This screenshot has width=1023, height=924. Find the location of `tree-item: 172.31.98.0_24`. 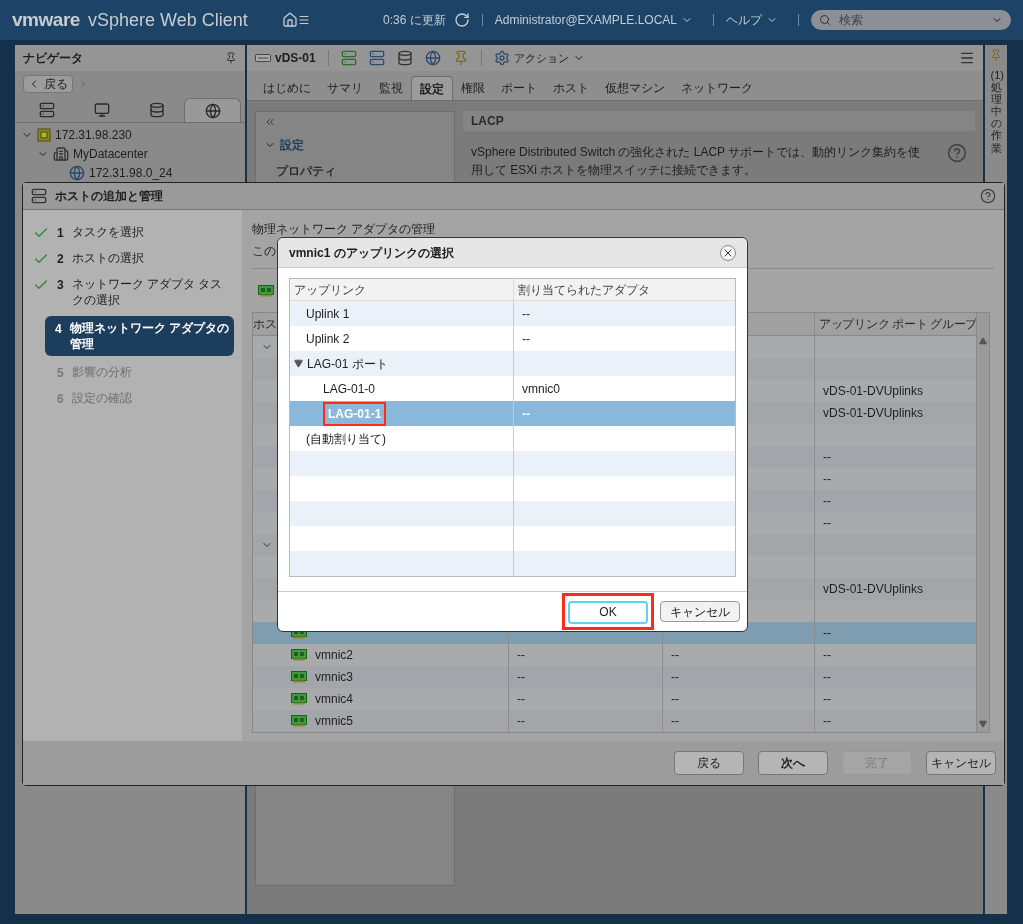

tree-item: 172.31.98.0_24 is located at coordinates (131, 172).